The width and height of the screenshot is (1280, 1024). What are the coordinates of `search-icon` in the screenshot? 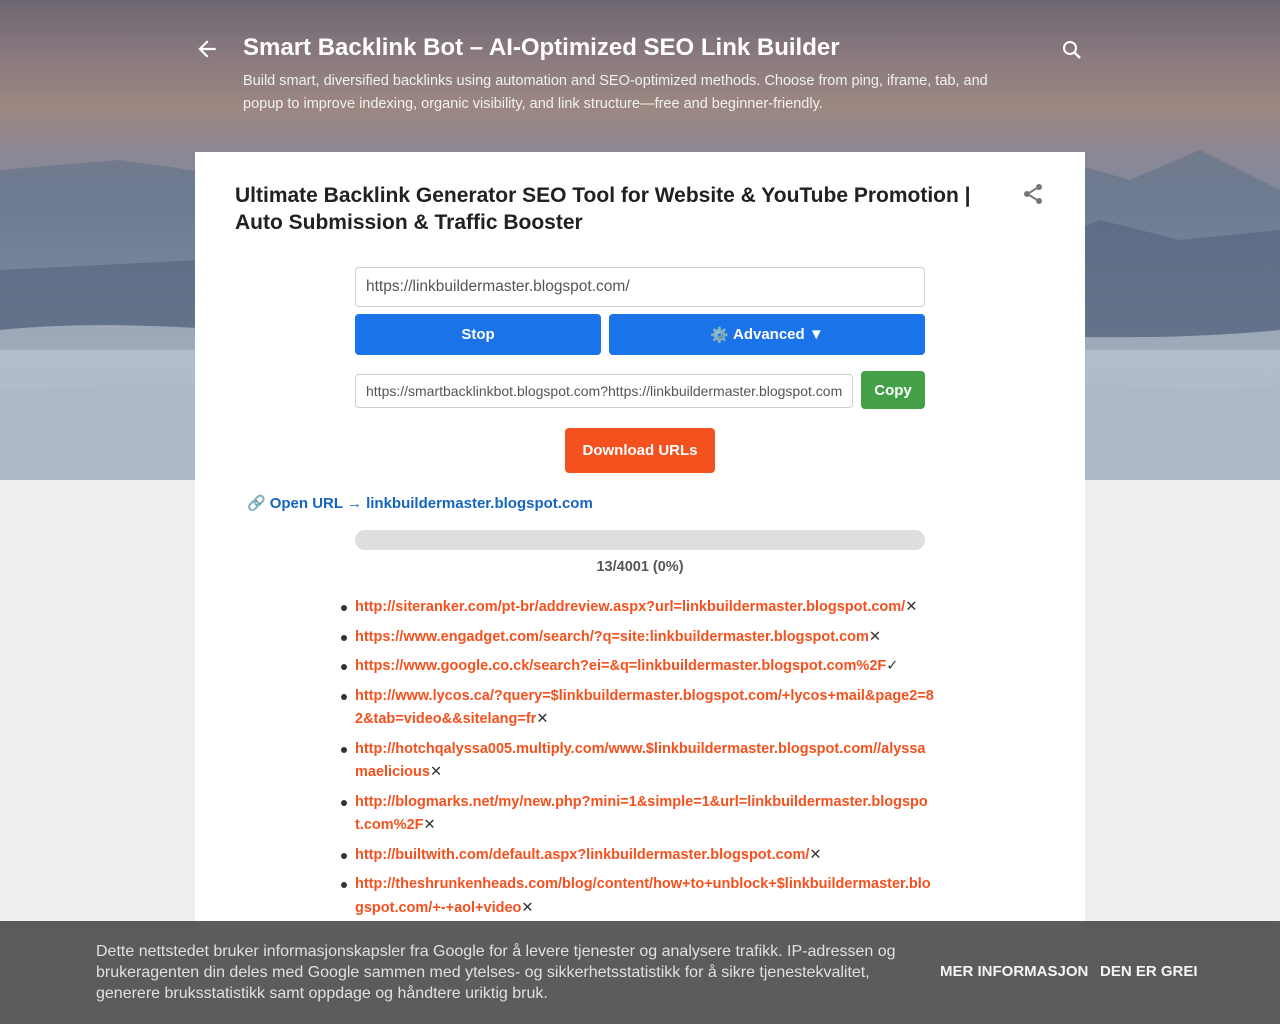 It's located at (1072, 50).